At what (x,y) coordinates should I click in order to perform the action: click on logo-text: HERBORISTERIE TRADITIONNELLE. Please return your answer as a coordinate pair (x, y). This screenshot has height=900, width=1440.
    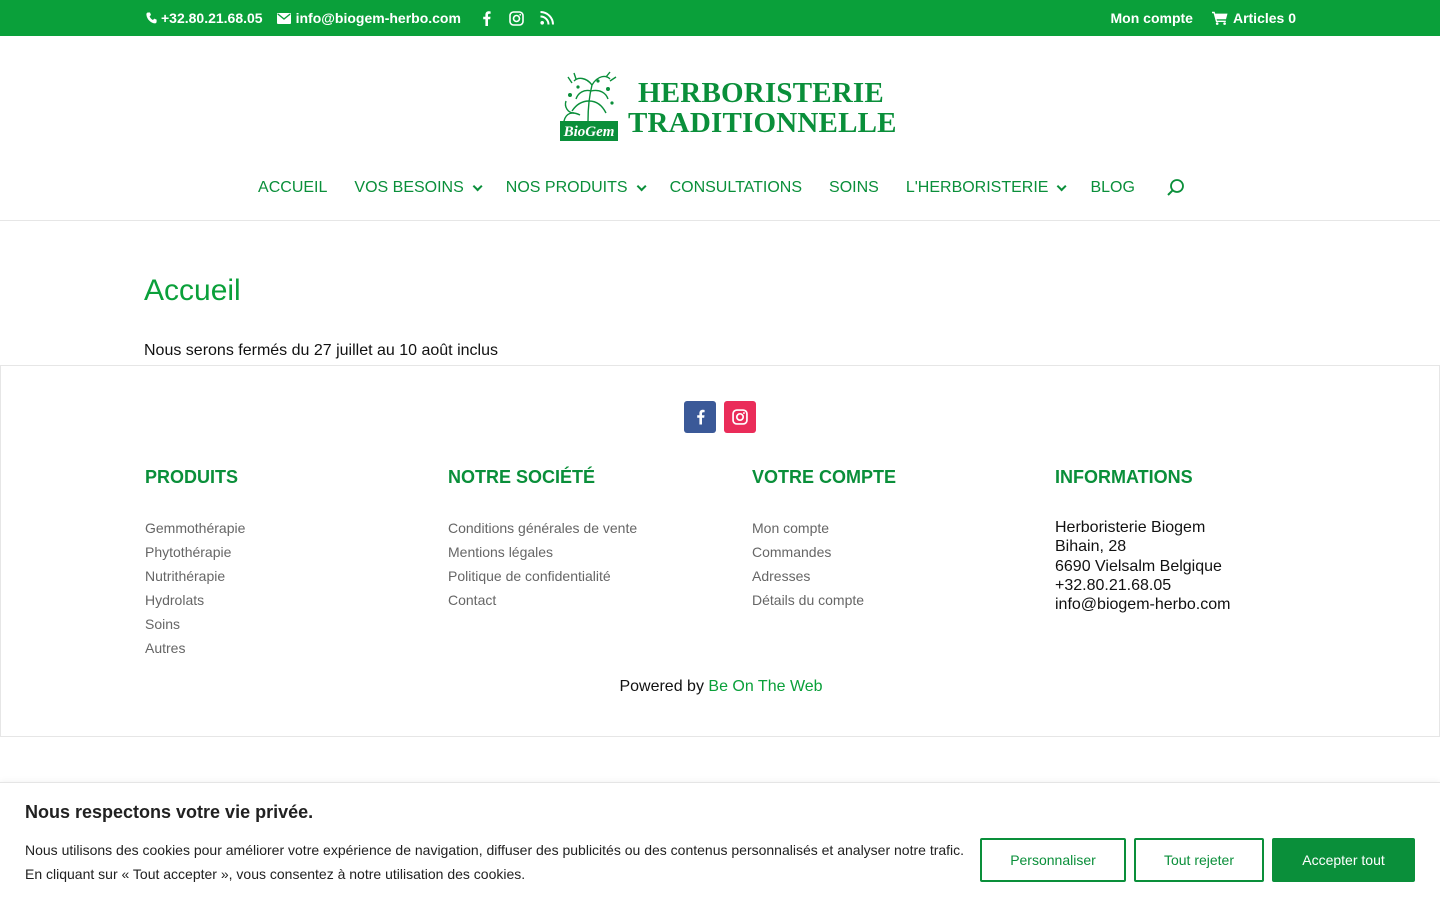
    Looking at the image, I should click on (762, 108).